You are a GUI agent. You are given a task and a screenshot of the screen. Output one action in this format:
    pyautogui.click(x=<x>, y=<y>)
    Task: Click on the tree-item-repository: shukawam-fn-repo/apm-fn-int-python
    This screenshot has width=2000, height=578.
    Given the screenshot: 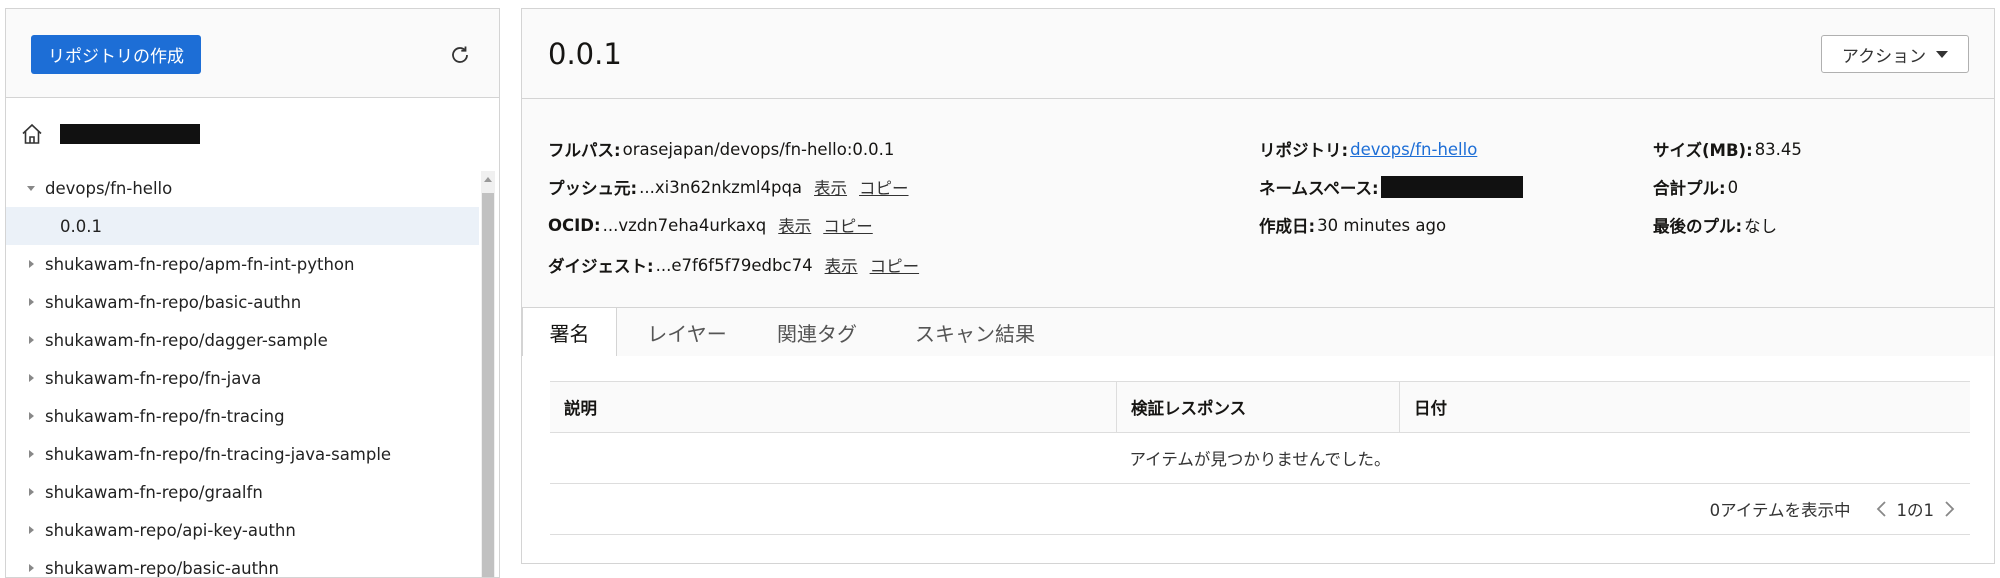 What is the action you would take?
    pyautogui.click(x=242, y=264)
    